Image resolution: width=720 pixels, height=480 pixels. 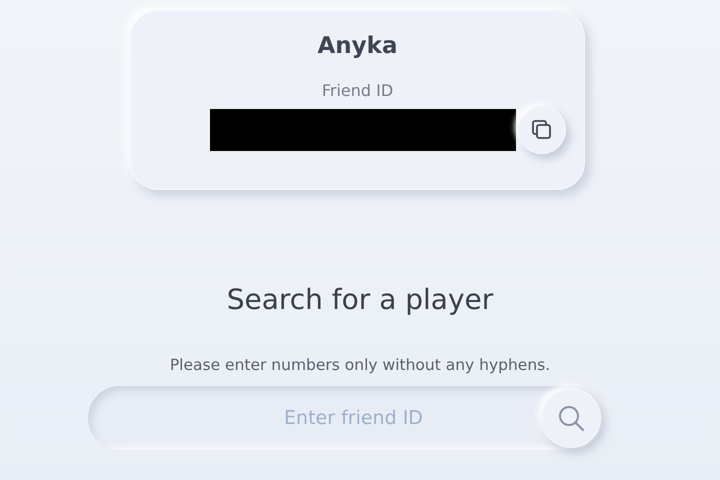 I want to click on search-title: Search for a player, so click(x=360, y=299).